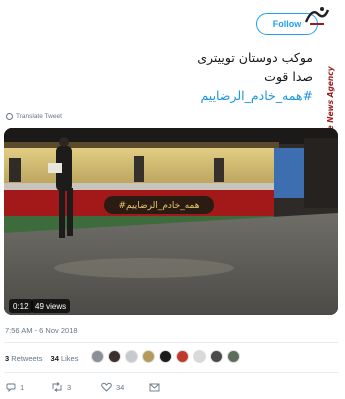 The height and width of the screenshot is (399, 345). I want to click on liker-avatars, so click(165, 356).